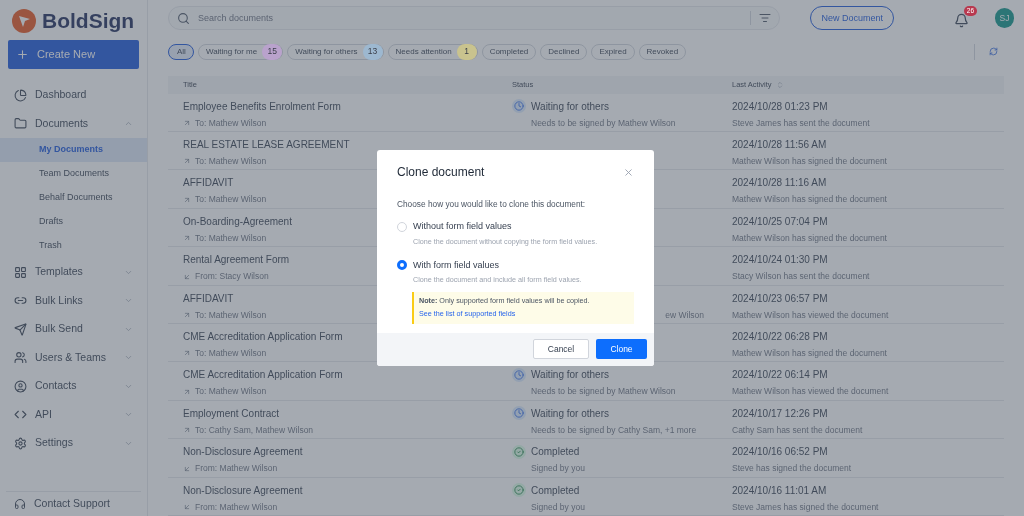 The image size is (1024, 516). I want to click on document-title: Employee Benefits Enrolment Form, so click(347, 106).